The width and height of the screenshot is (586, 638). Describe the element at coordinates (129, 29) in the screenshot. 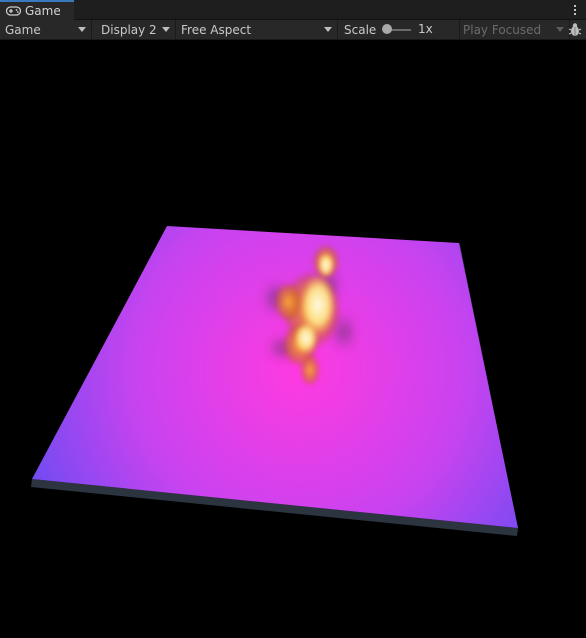

I see `display-label: Display 2` at that location.